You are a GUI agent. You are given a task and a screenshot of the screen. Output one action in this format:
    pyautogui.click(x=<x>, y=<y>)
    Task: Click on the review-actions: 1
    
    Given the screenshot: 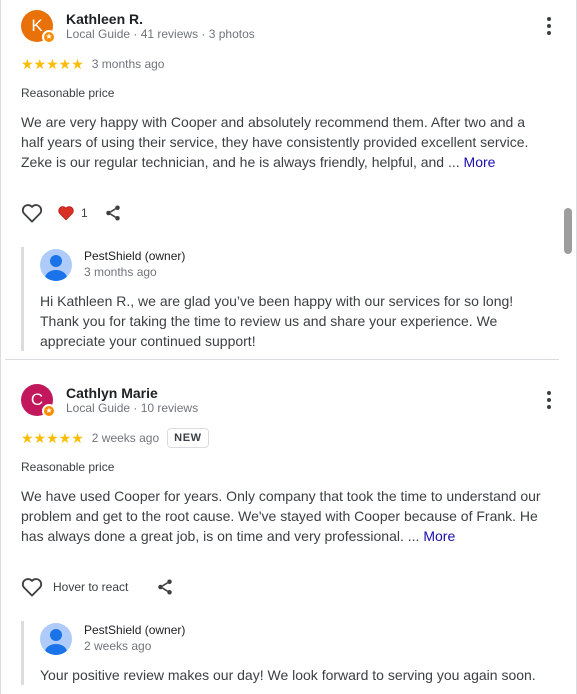 What is the action you would take?
    pyautogui.click(x=286, y=213)
    